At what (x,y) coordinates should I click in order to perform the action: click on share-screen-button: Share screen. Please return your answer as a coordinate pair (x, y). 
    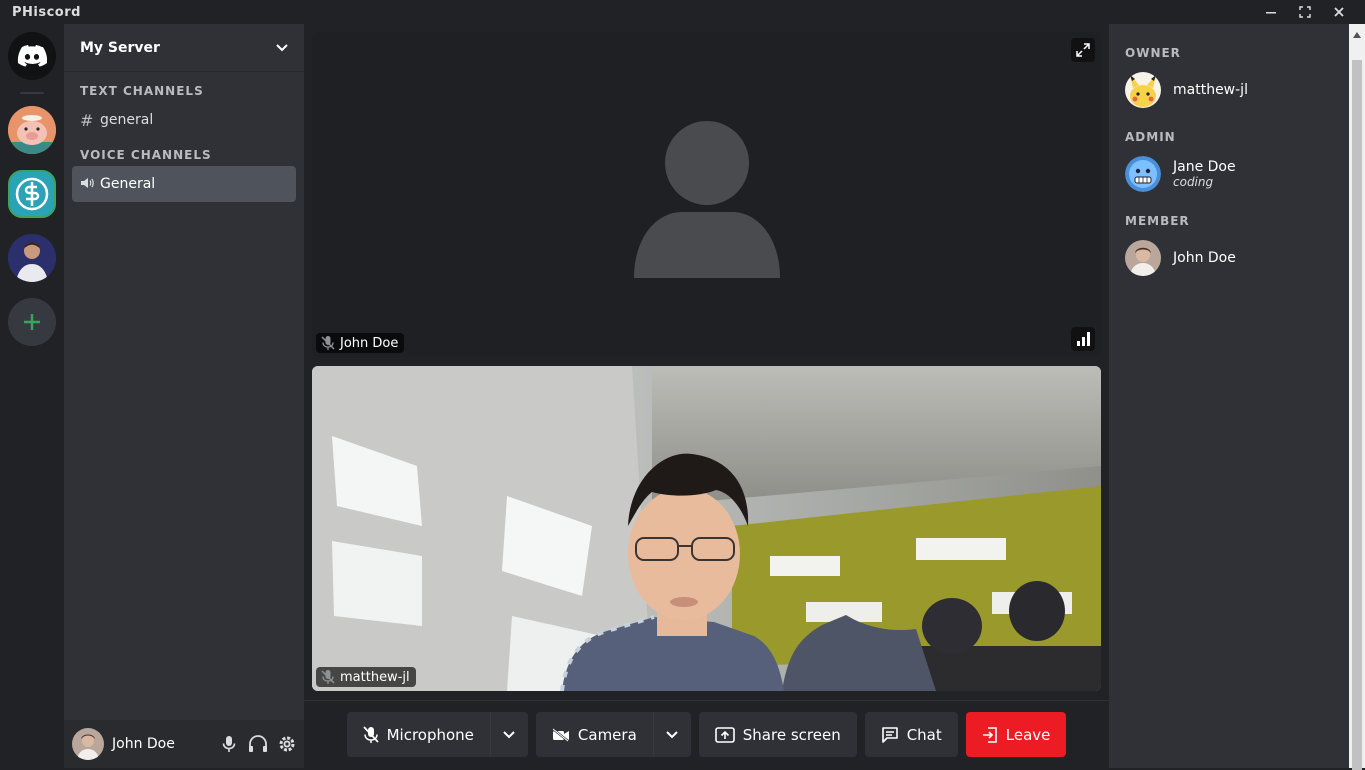
    Looking at the image, I should click on (777, 734).